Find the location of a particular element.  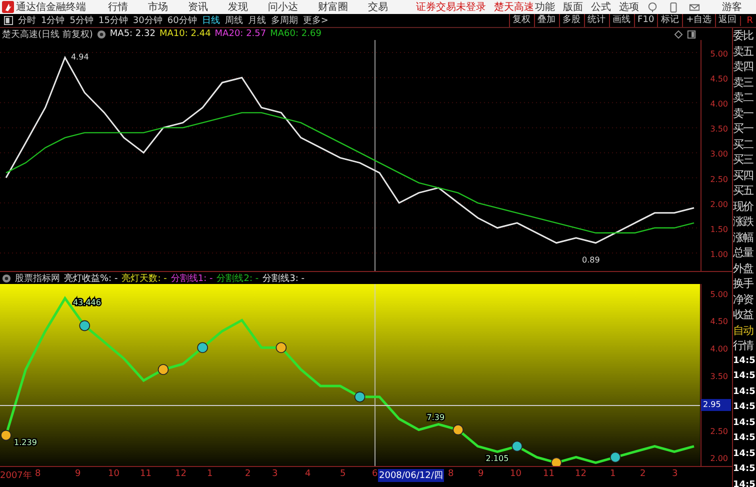

quote-label: 买四 is located at coordinates (743, 175).